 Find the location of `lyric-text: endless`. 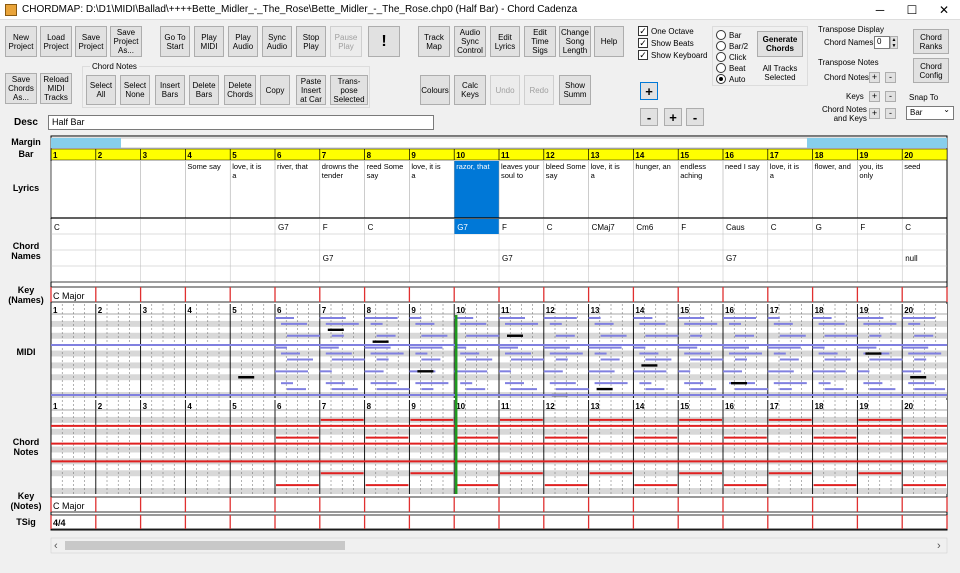

lyric-text: endless is located at coordinates (693, 166).